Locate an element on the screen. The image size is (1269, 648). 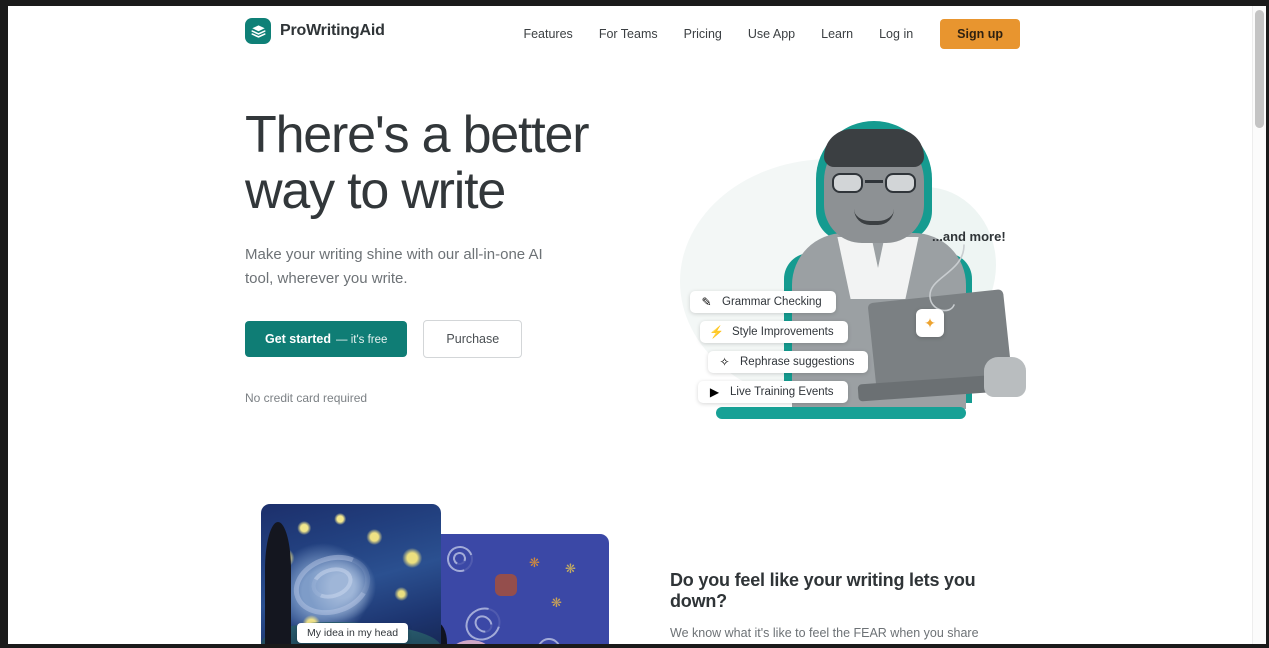
sign-up-button: Sign up is located at coordinates (980, 34).